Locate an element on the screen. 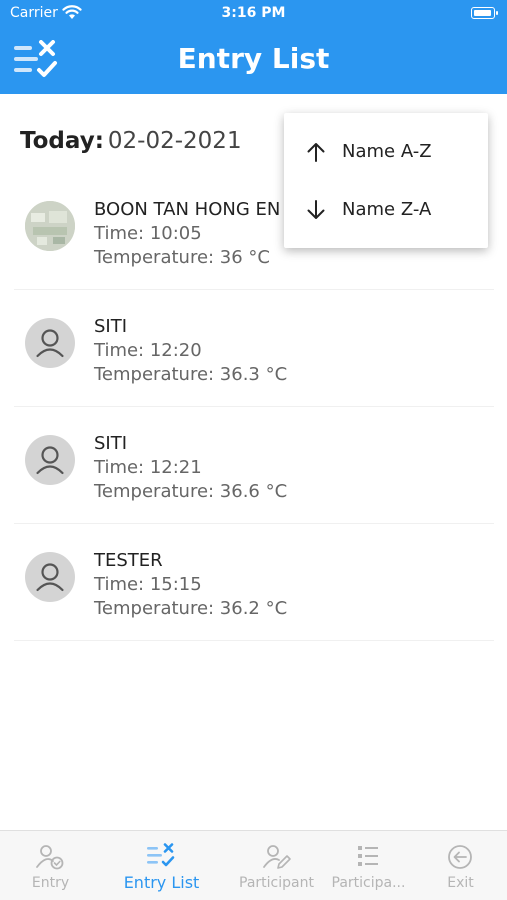 Image resolution: width=507 pixels, height=900 pixels. sort-name-asc-label: Name A-Z is located at coordinates (387, 151).